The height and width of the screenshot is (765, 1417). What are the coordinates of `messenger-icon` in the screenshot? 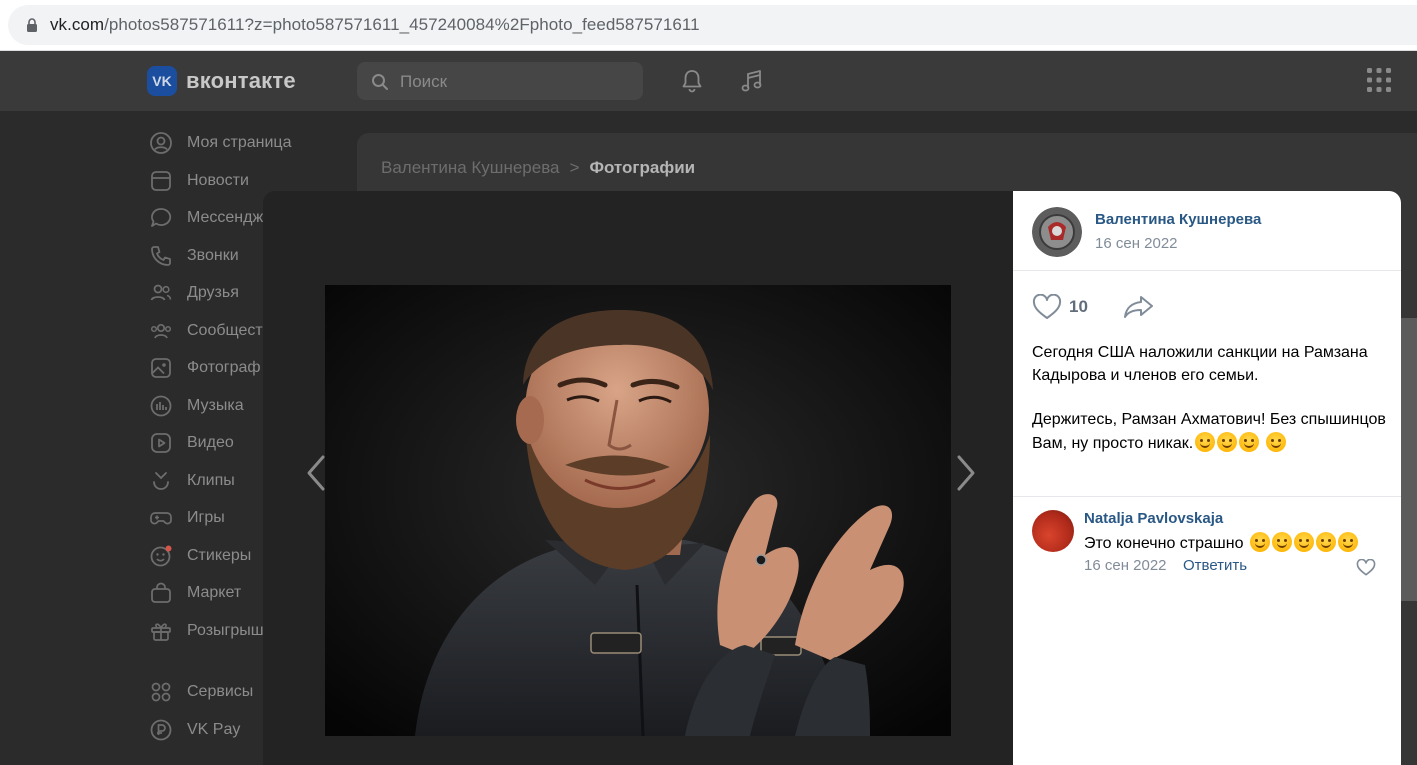 It's located at (161, 218).